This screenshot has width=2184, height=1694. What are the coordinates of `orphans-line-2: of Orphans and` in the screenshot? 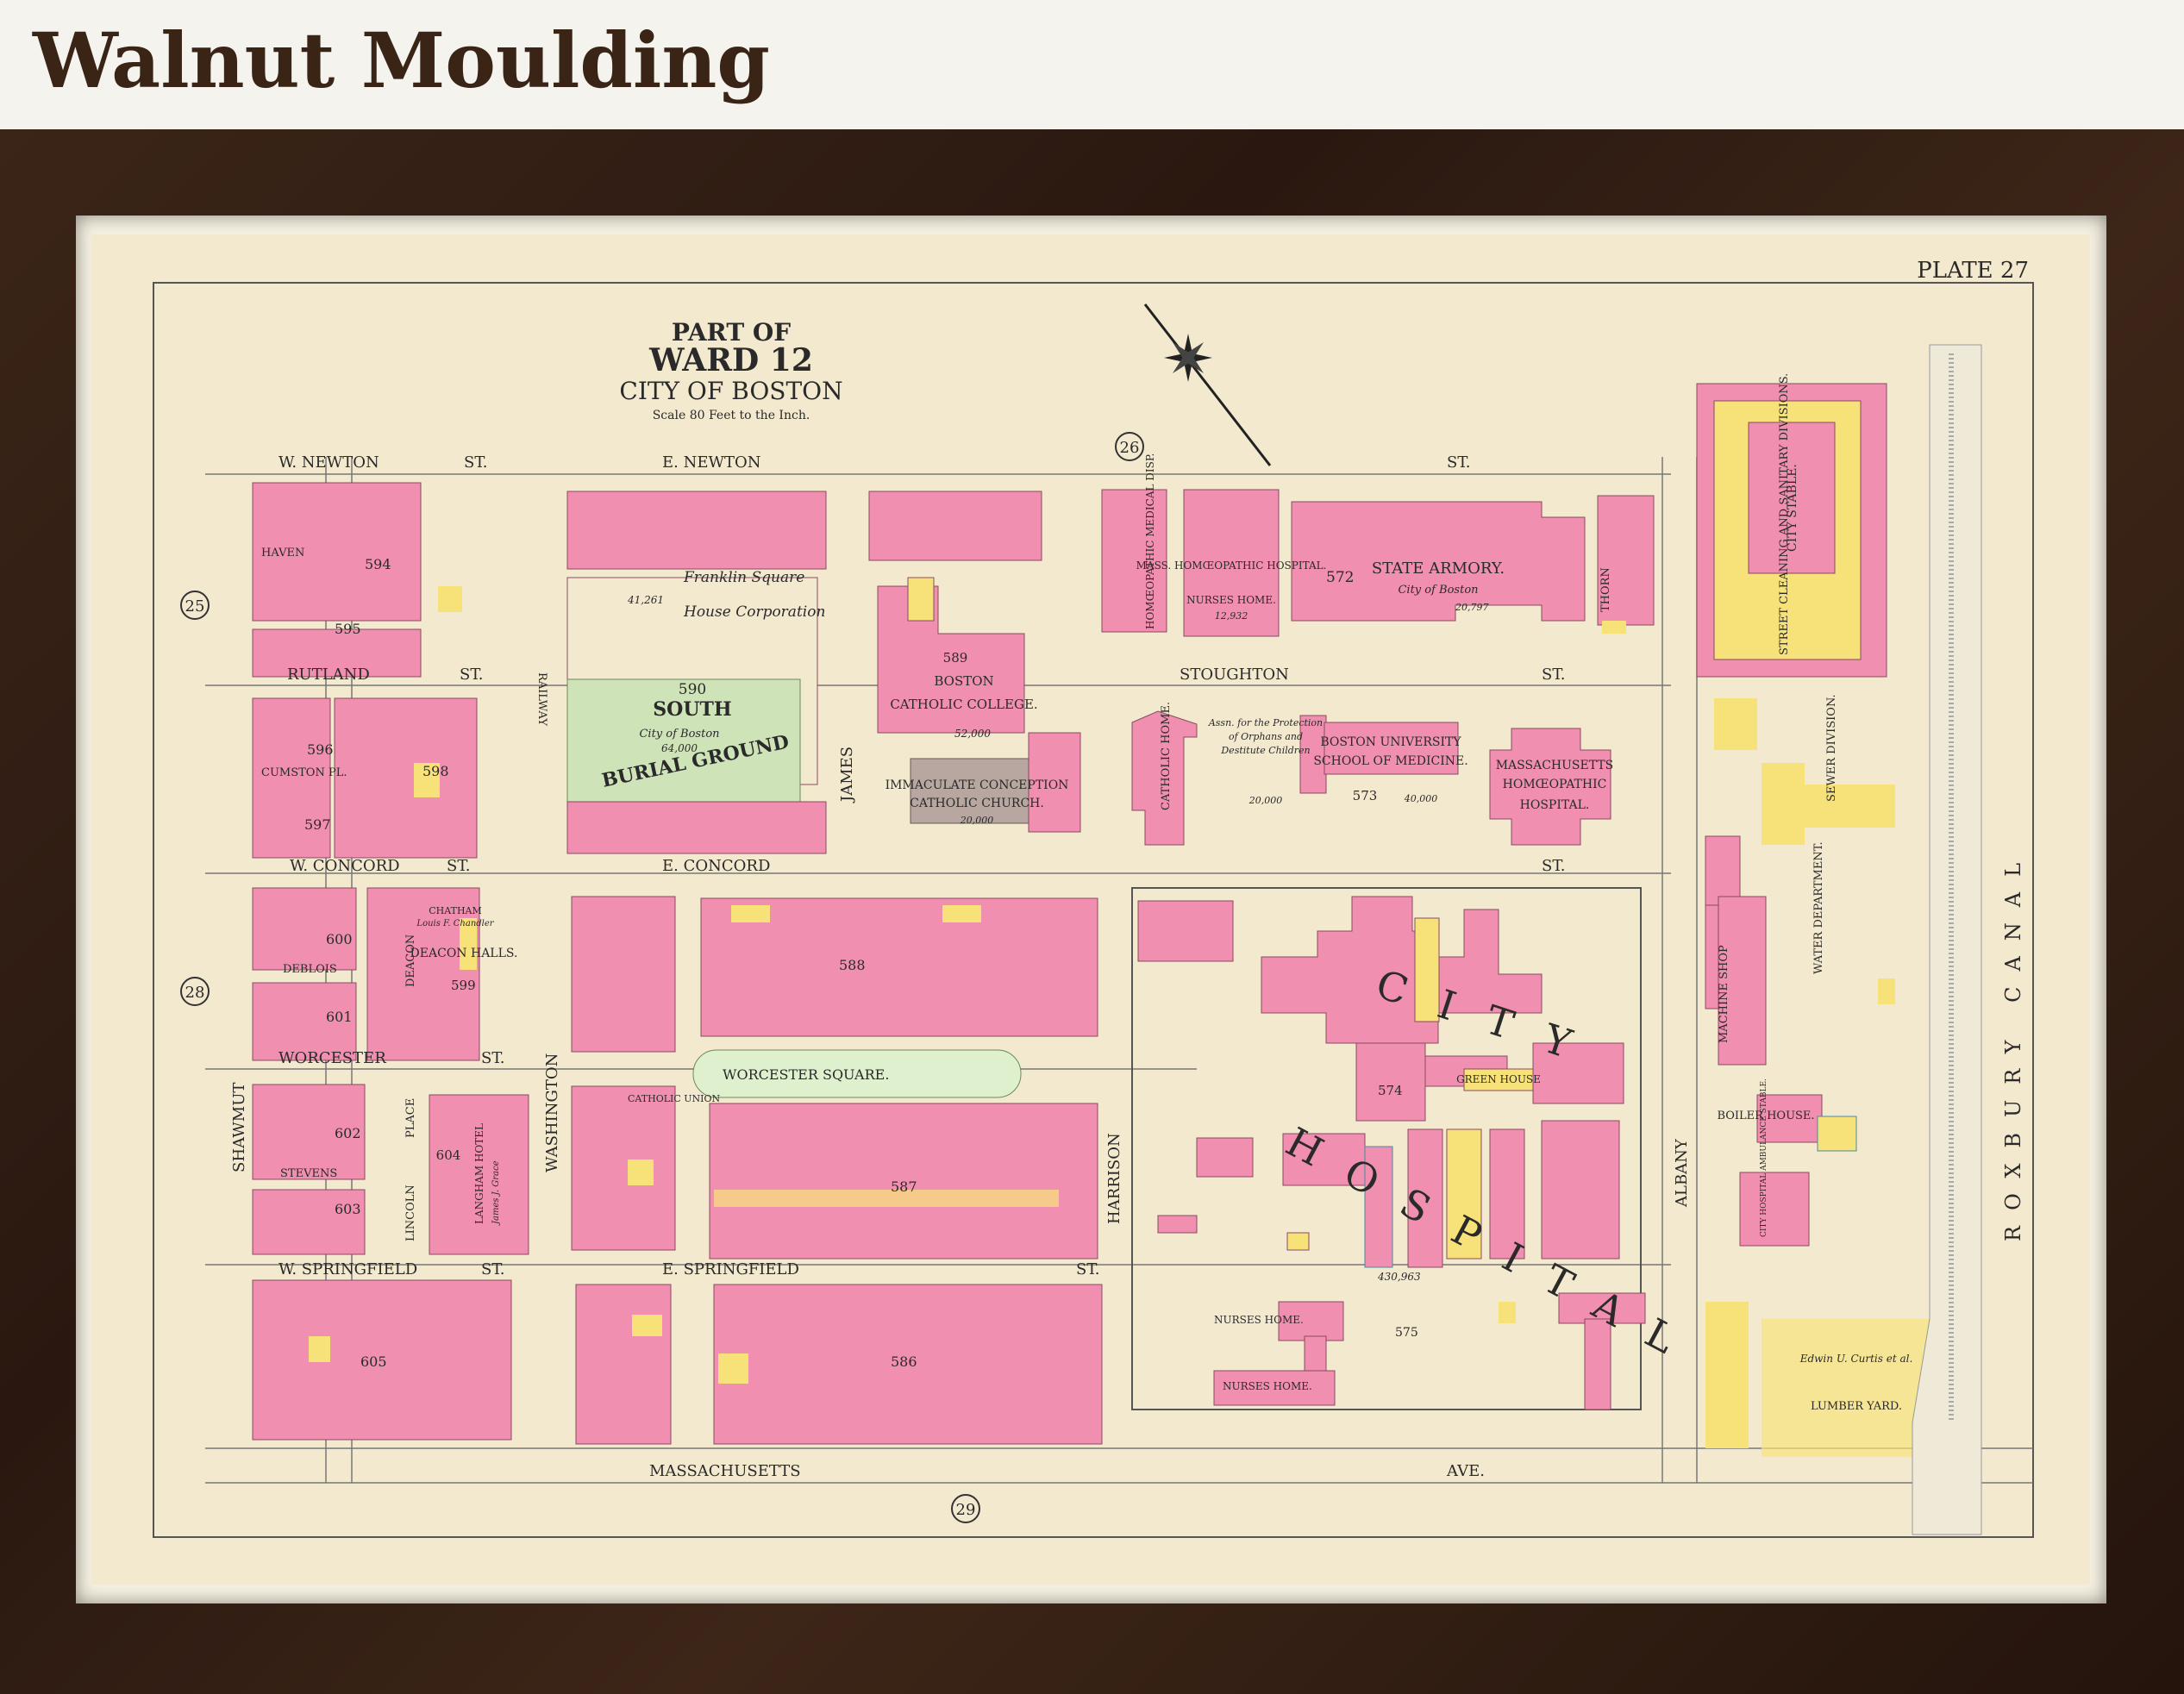 It's located at (1266, 736).